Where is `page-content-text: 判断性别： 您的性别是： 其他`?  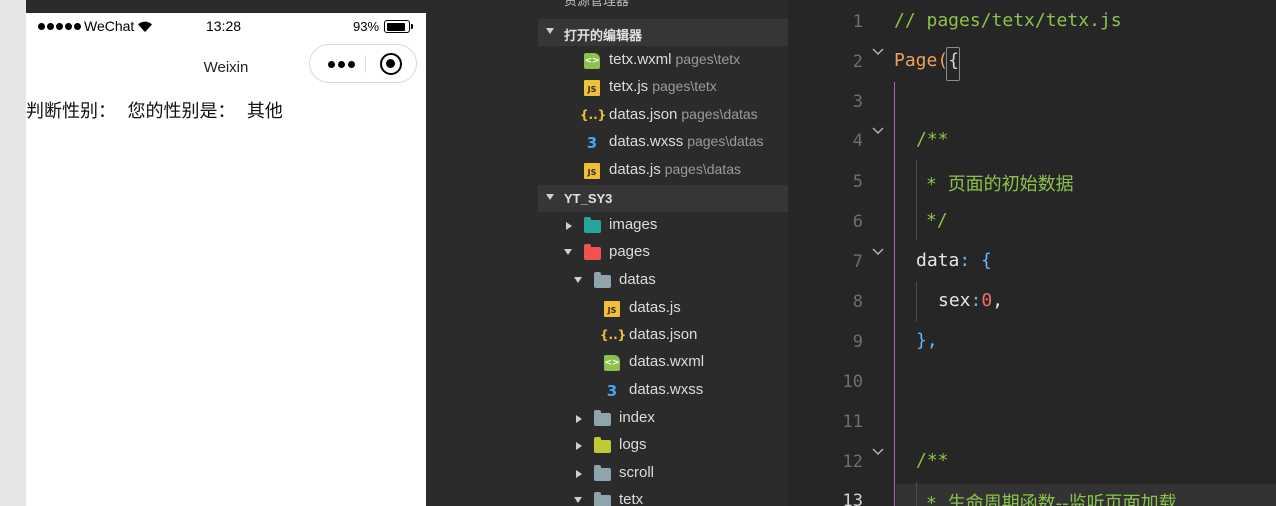 page-content-text: 判断性别： 您的性别是： 其他 is located at coordinates (154, 111).